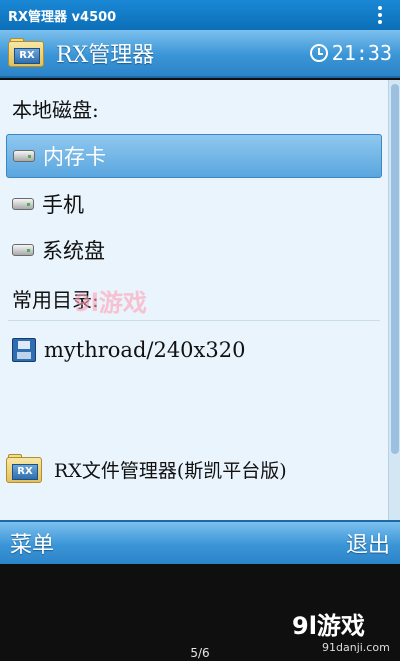 The width and height of the screenshot is (400, 661). What do you see at coordinates (32, 543) in the screenshot?
I see `menu-softkey: 菜单` at bounding box center [32, 543].